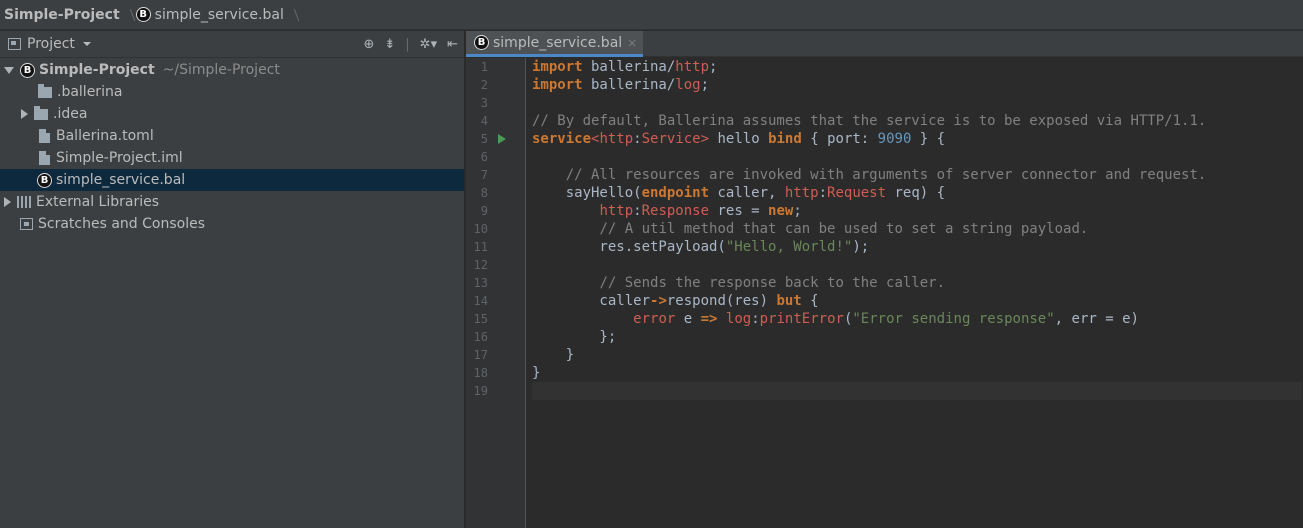 Image resolution: width=1303 pixels, height=528 pixels. What do you see at coordinates (484, 211) in the screenshot?
I see `line-number: 9` at bounding box center [484, 211].